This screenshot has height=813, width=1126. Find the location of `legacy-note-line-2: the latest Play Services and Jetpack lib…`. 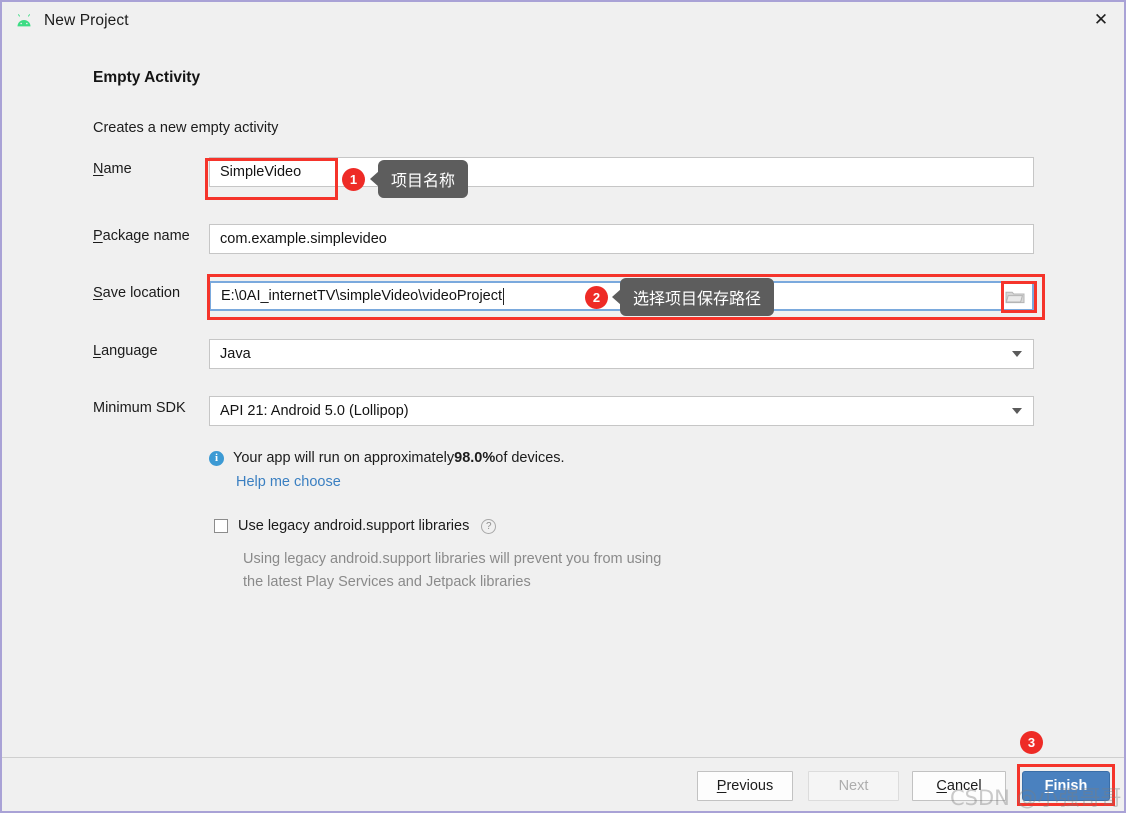

legacy-note-line-2: the latest Play Services and Jetpack lib… is located at coordinates (387, 582).